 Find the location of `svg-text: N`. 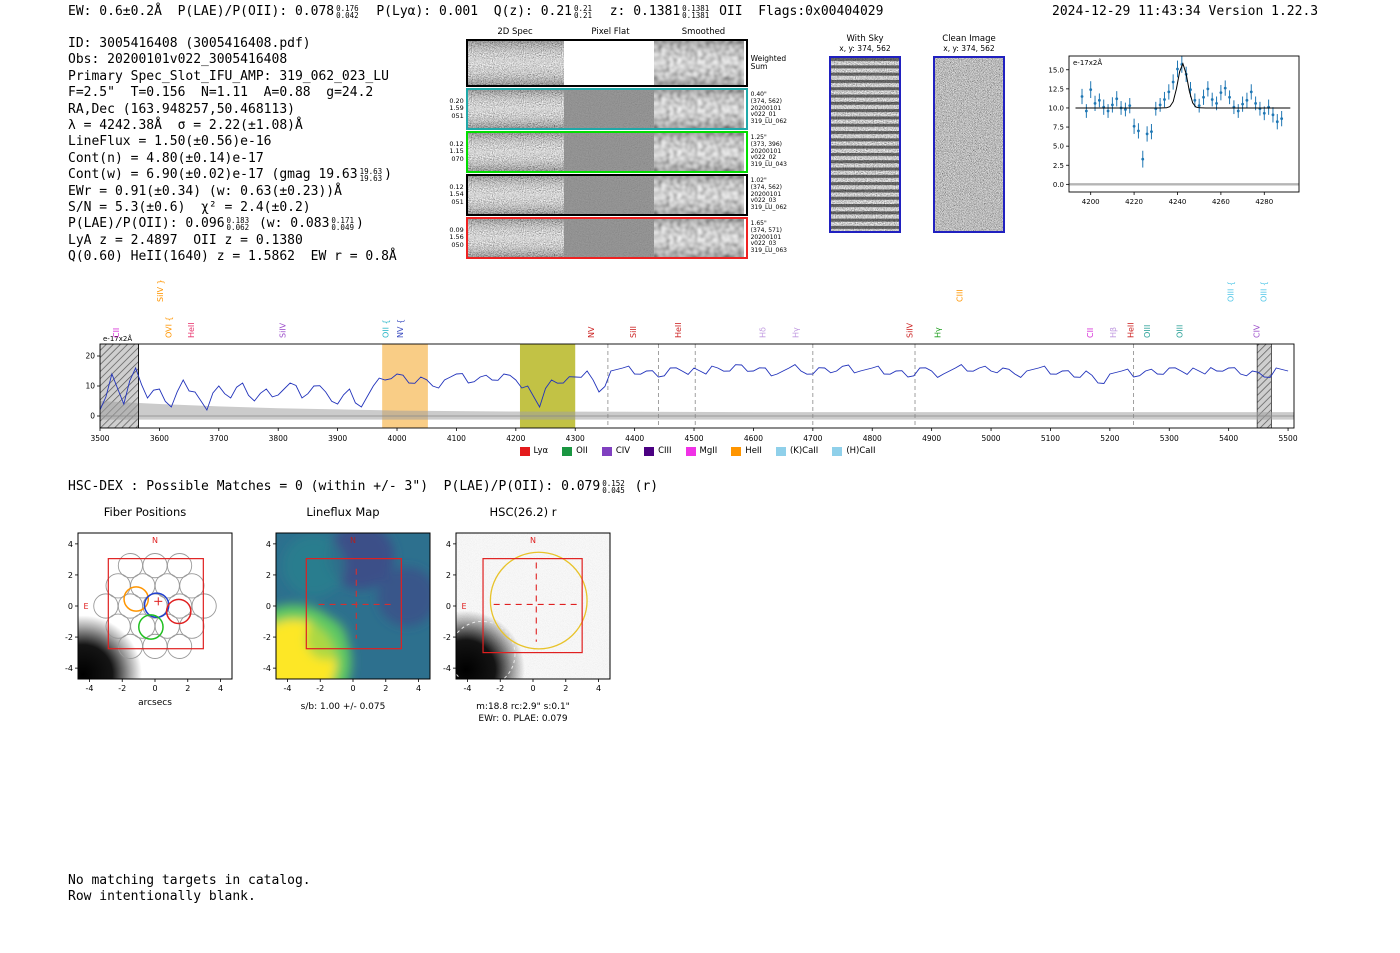

svg-text: N is located at coordinates (155, 540).